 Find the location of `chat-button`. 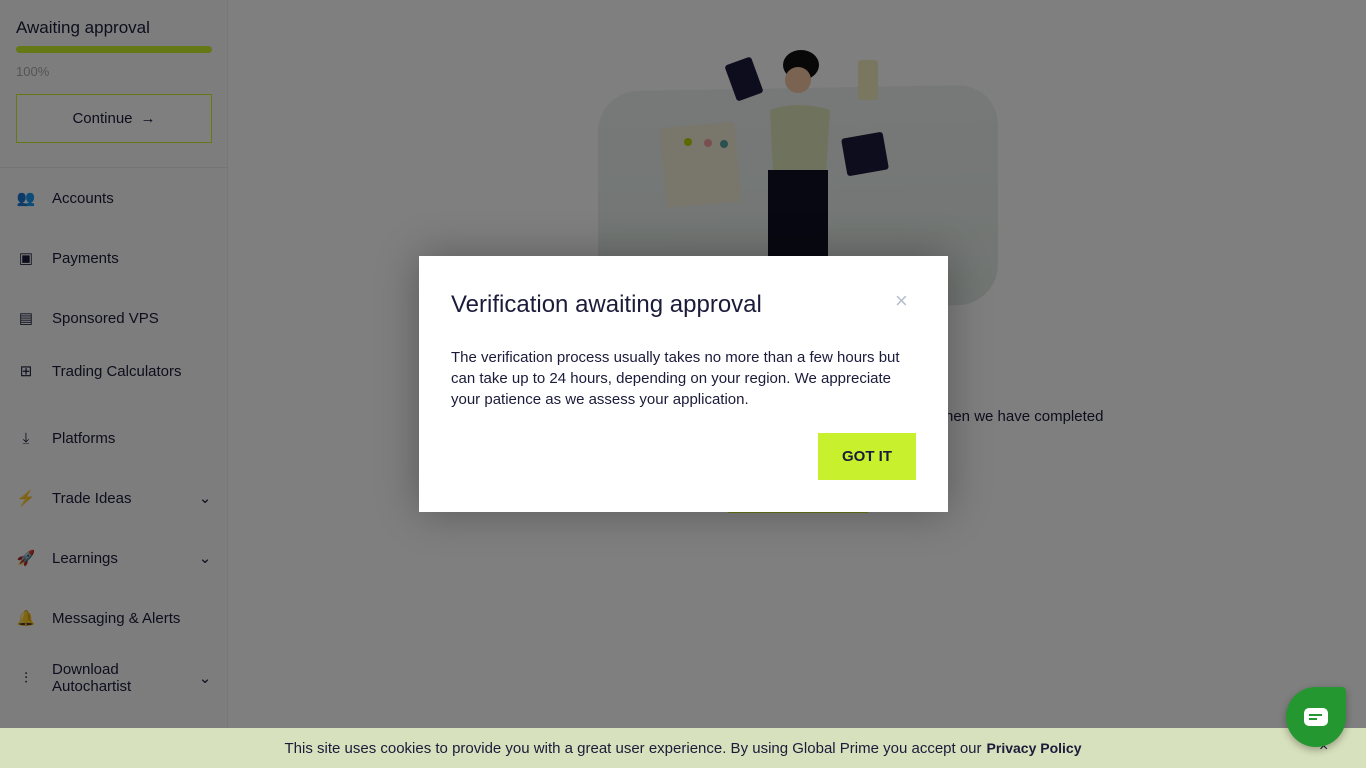

chat-button is located at coordinates (1316, 717).